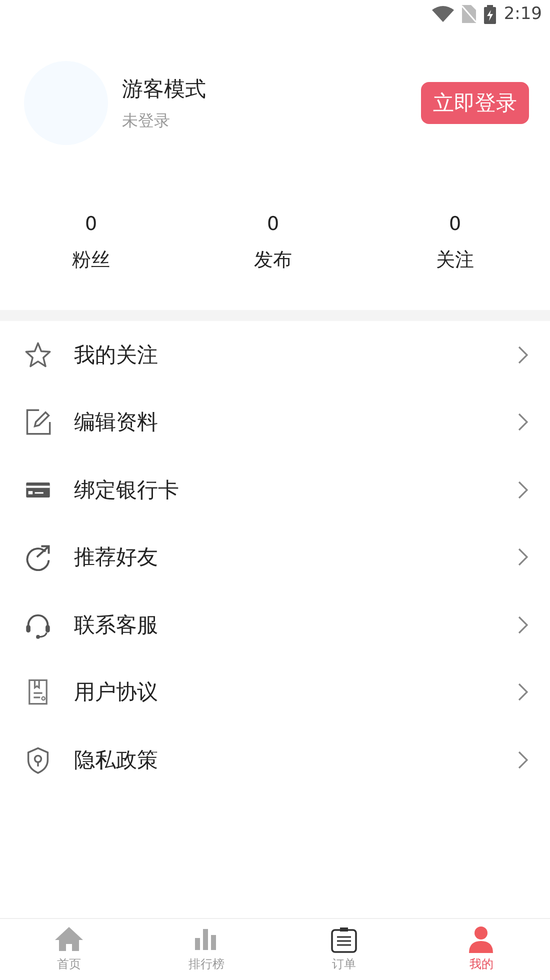 Image resolution: width=550 pixels, height=980 pixels. Describe the element at coordinates (275, 490) in the screenshot. I see `menu-item: 绑定银行卡` at that location.